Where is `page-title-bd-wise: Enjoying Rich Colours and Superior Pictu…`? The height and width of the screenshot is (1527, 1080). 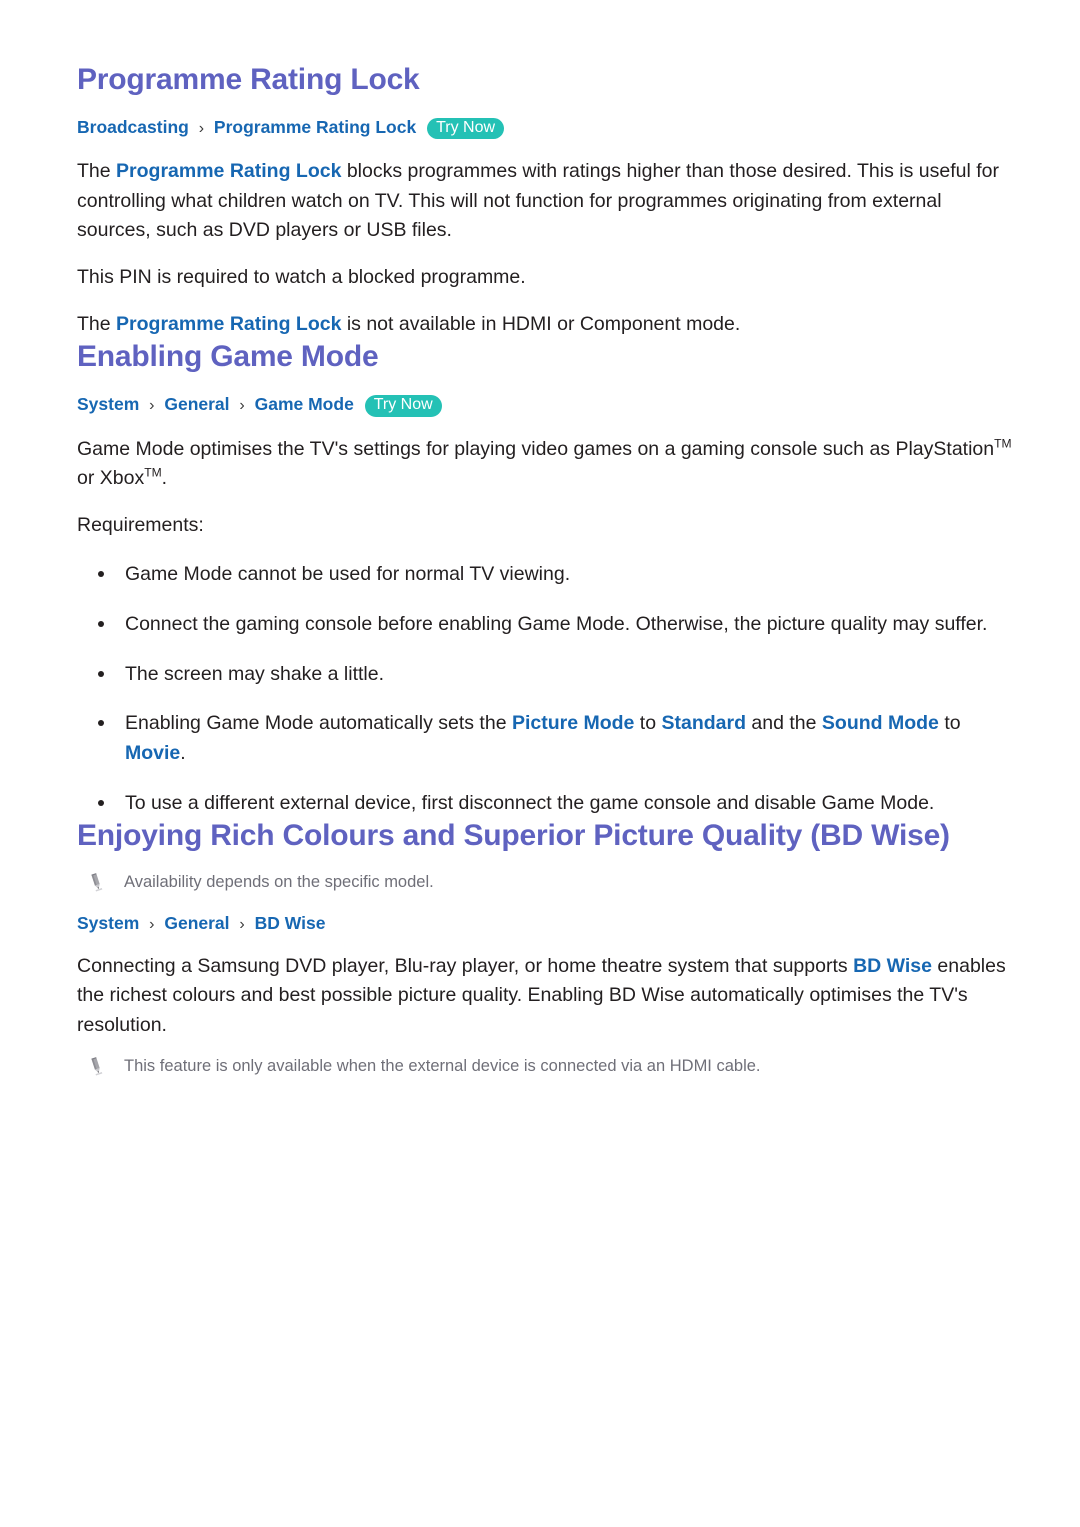
page-title-bd-wise: Enjoying Rich Colours and Superior Pictu… is located at coordinates (513, 836).